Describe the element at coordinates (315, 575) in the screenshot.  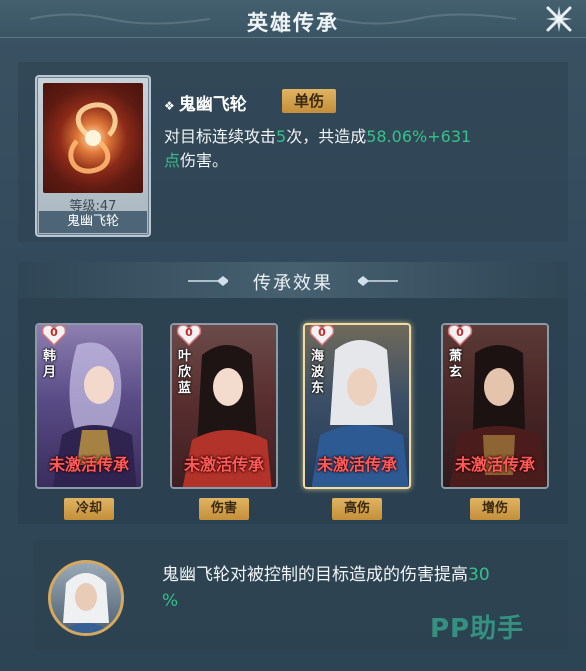
I see `bonus-text: 鬼幽飞轮对被控制的目标造成的伤害提高` at that location.